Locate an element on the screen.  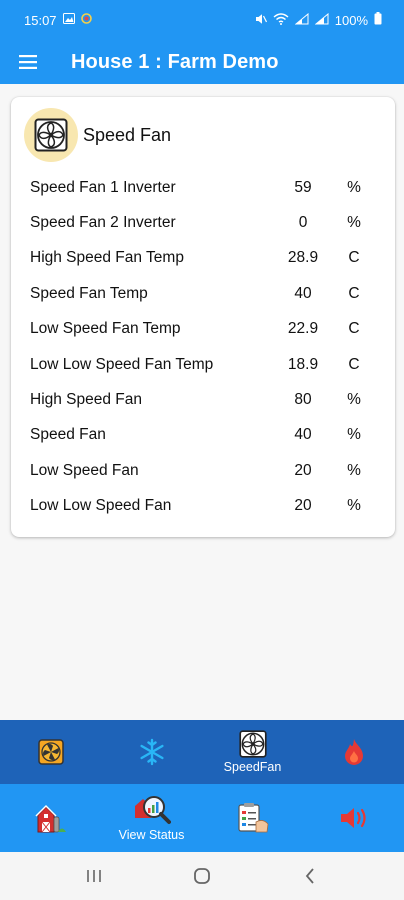
status-left: 15:07 is located at coordinates (58, 20).